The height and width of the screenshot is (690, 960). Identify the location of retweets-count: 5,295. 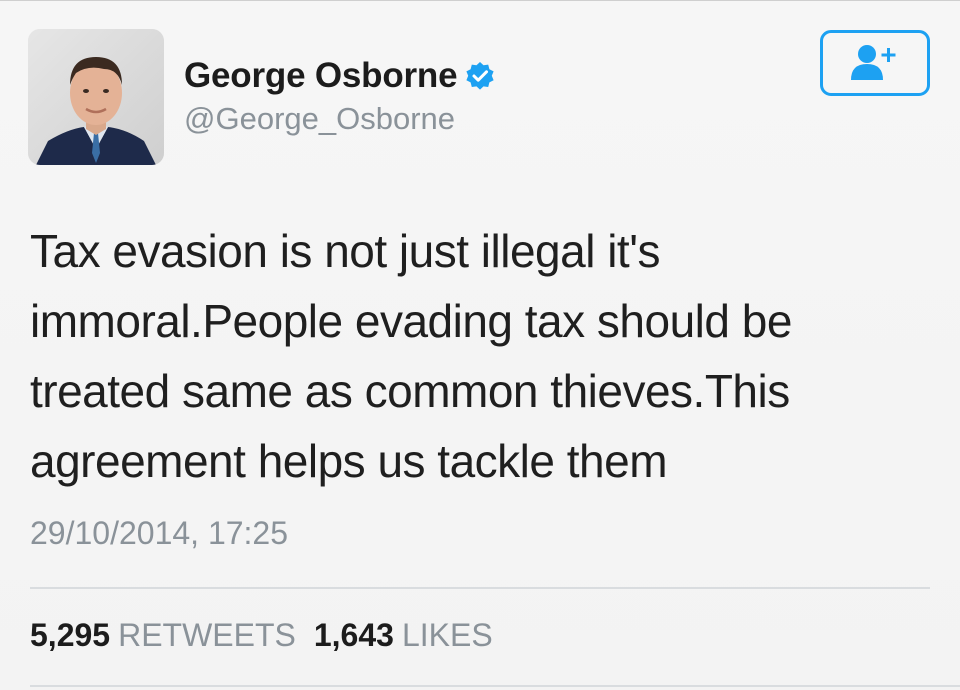
(70, 635).